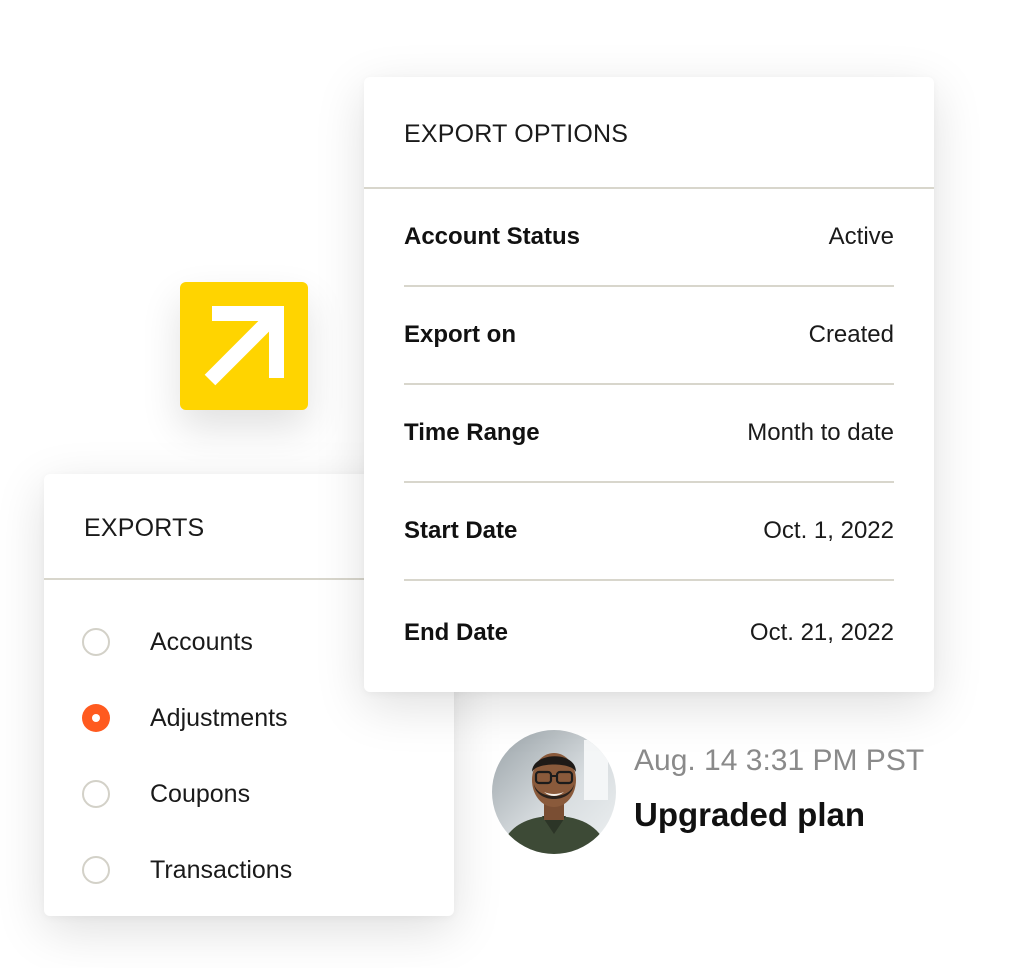 The height and width of the screenshot is (968, 1018). I want to click on user-avatar-icon, so click(554, 792).